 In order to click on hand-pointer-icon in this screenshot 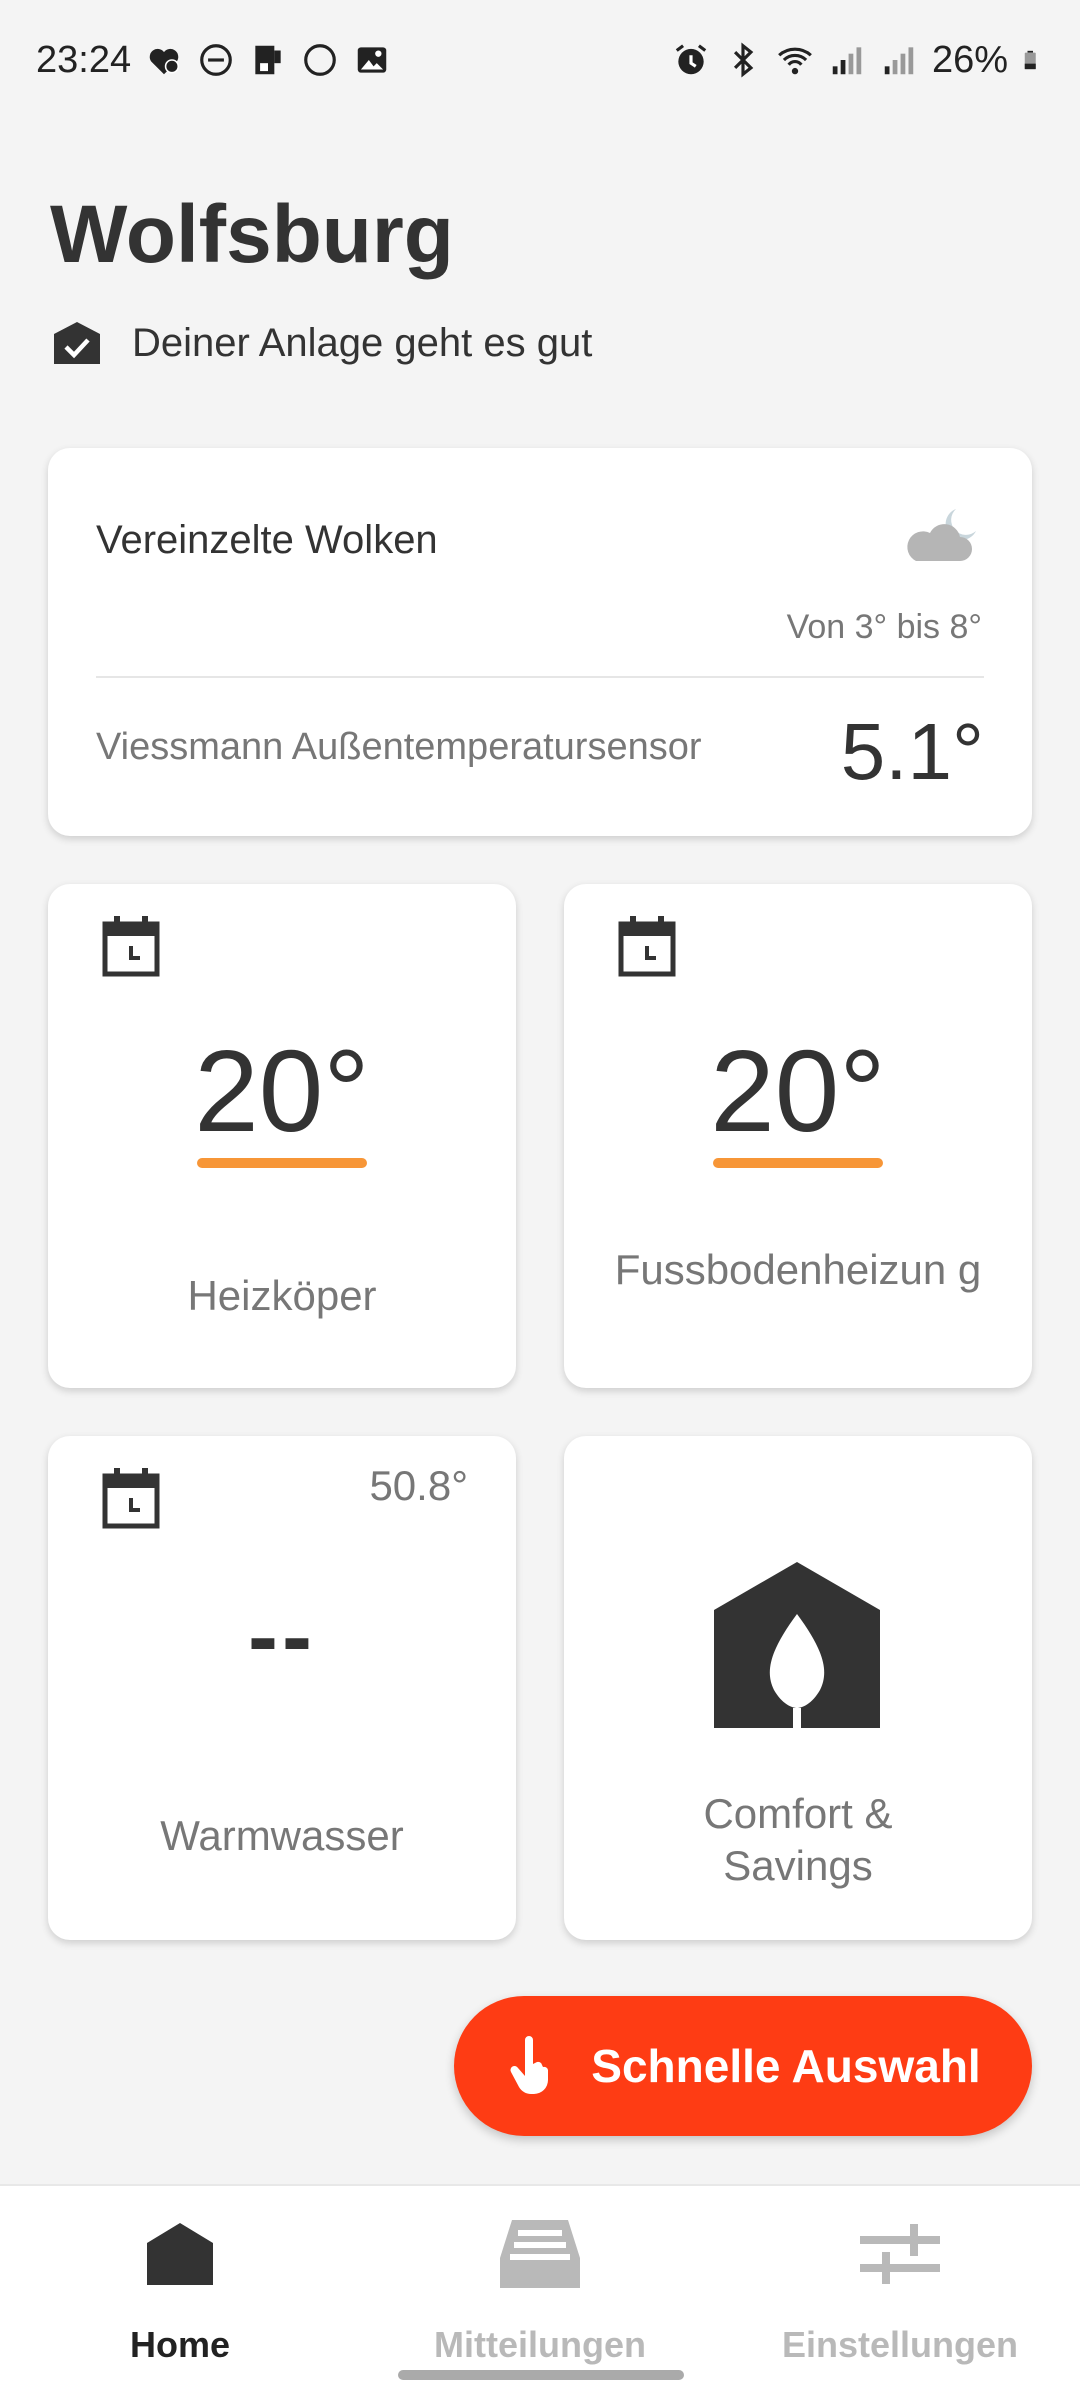, I will do `click(529, 2065)`.